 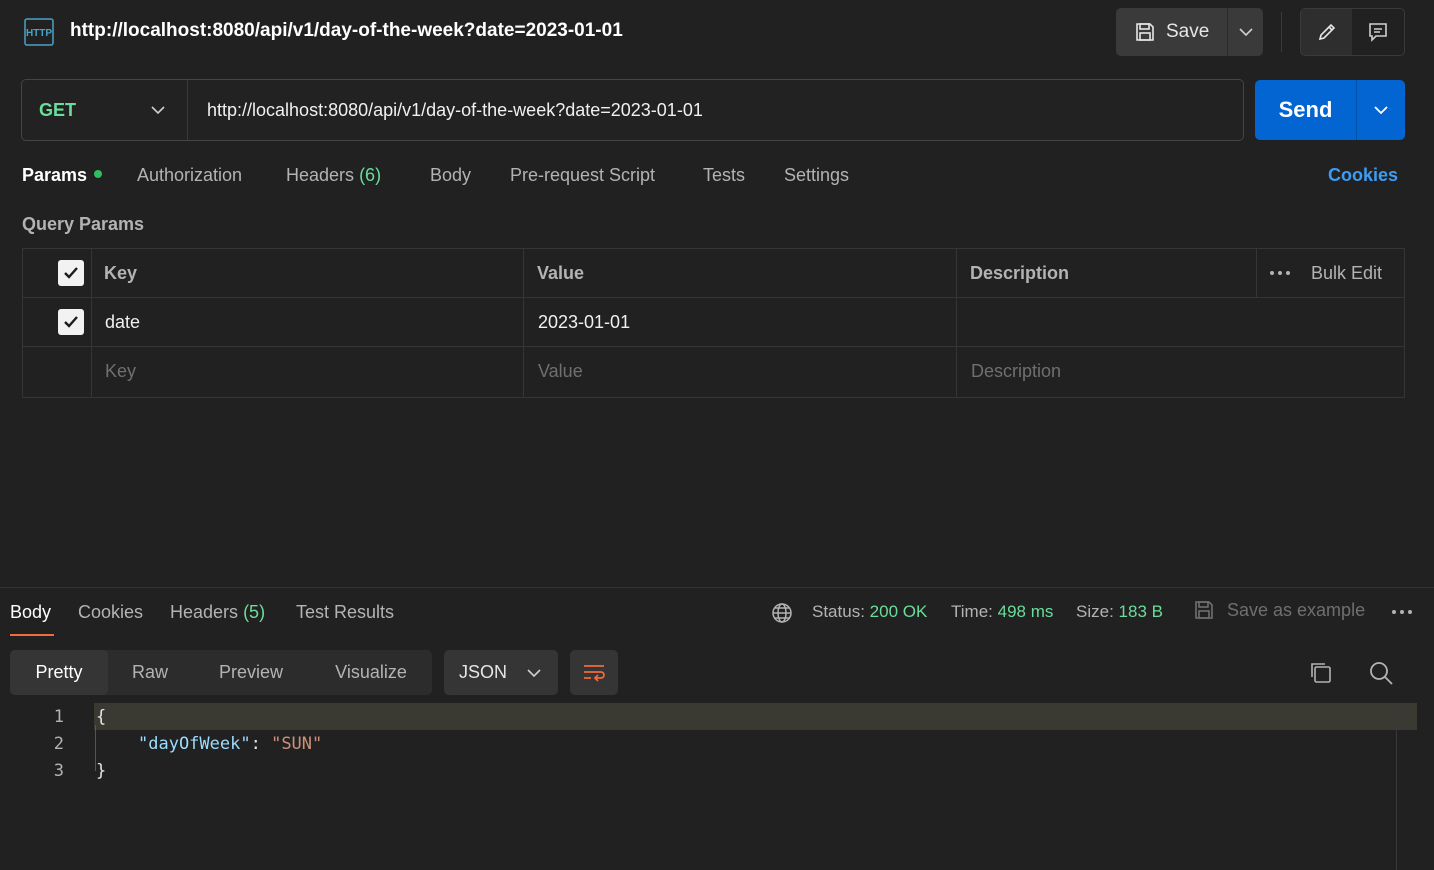 I want to click on comments-button, so click(x=1378, y=32).